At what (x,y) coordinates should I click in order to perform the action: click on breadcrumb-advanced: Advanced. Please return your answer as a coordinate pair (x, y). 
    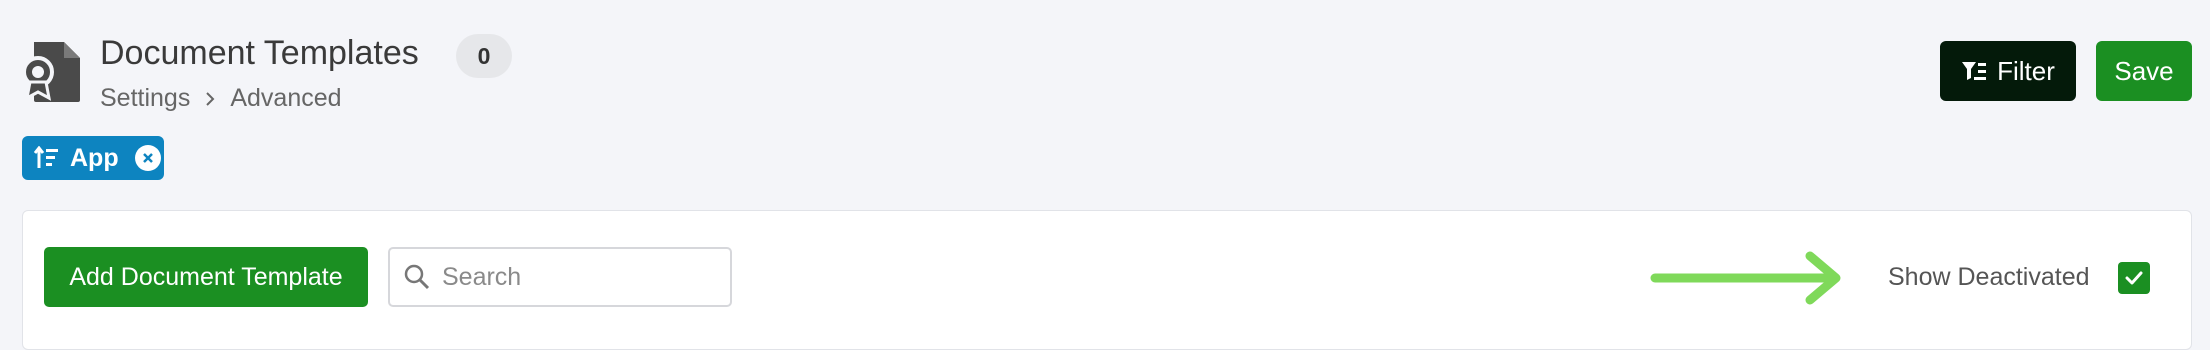
    Looking at the image, I should click on (286, 98).